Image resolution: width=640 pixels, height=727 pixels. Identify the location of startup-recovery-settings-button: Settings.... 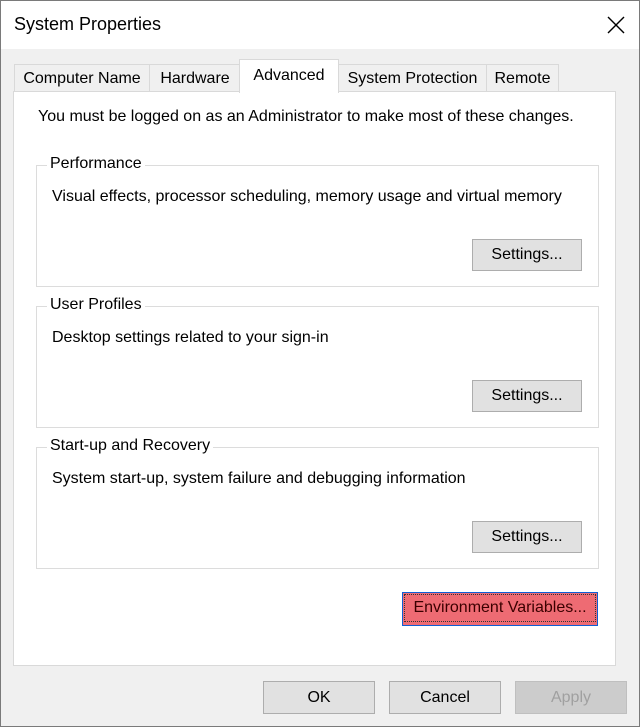
(527, 537).